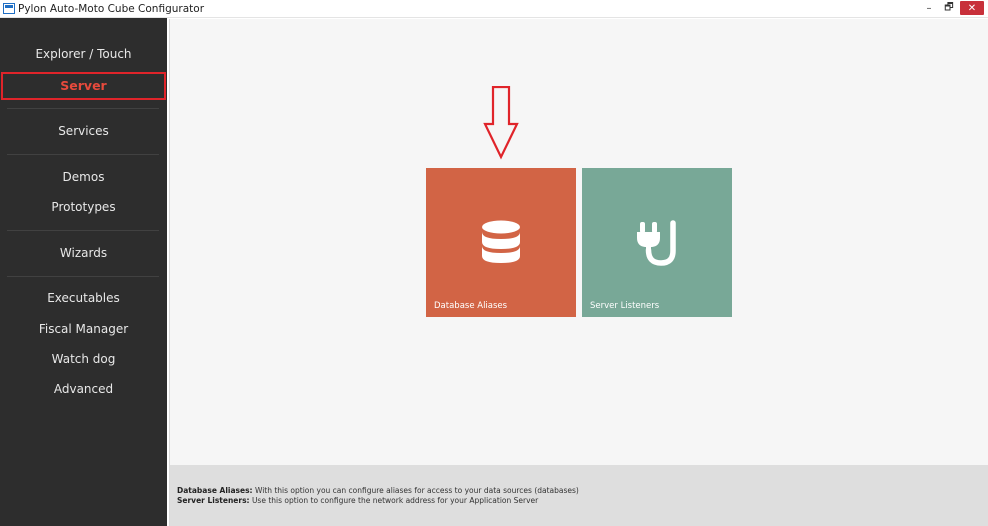 Image resolution: width=988 pixels, height=526 pixels. Describe the element at coordinates (213, 500) in the screenshot. I see `footer-term: Server Listeners:` at that location.